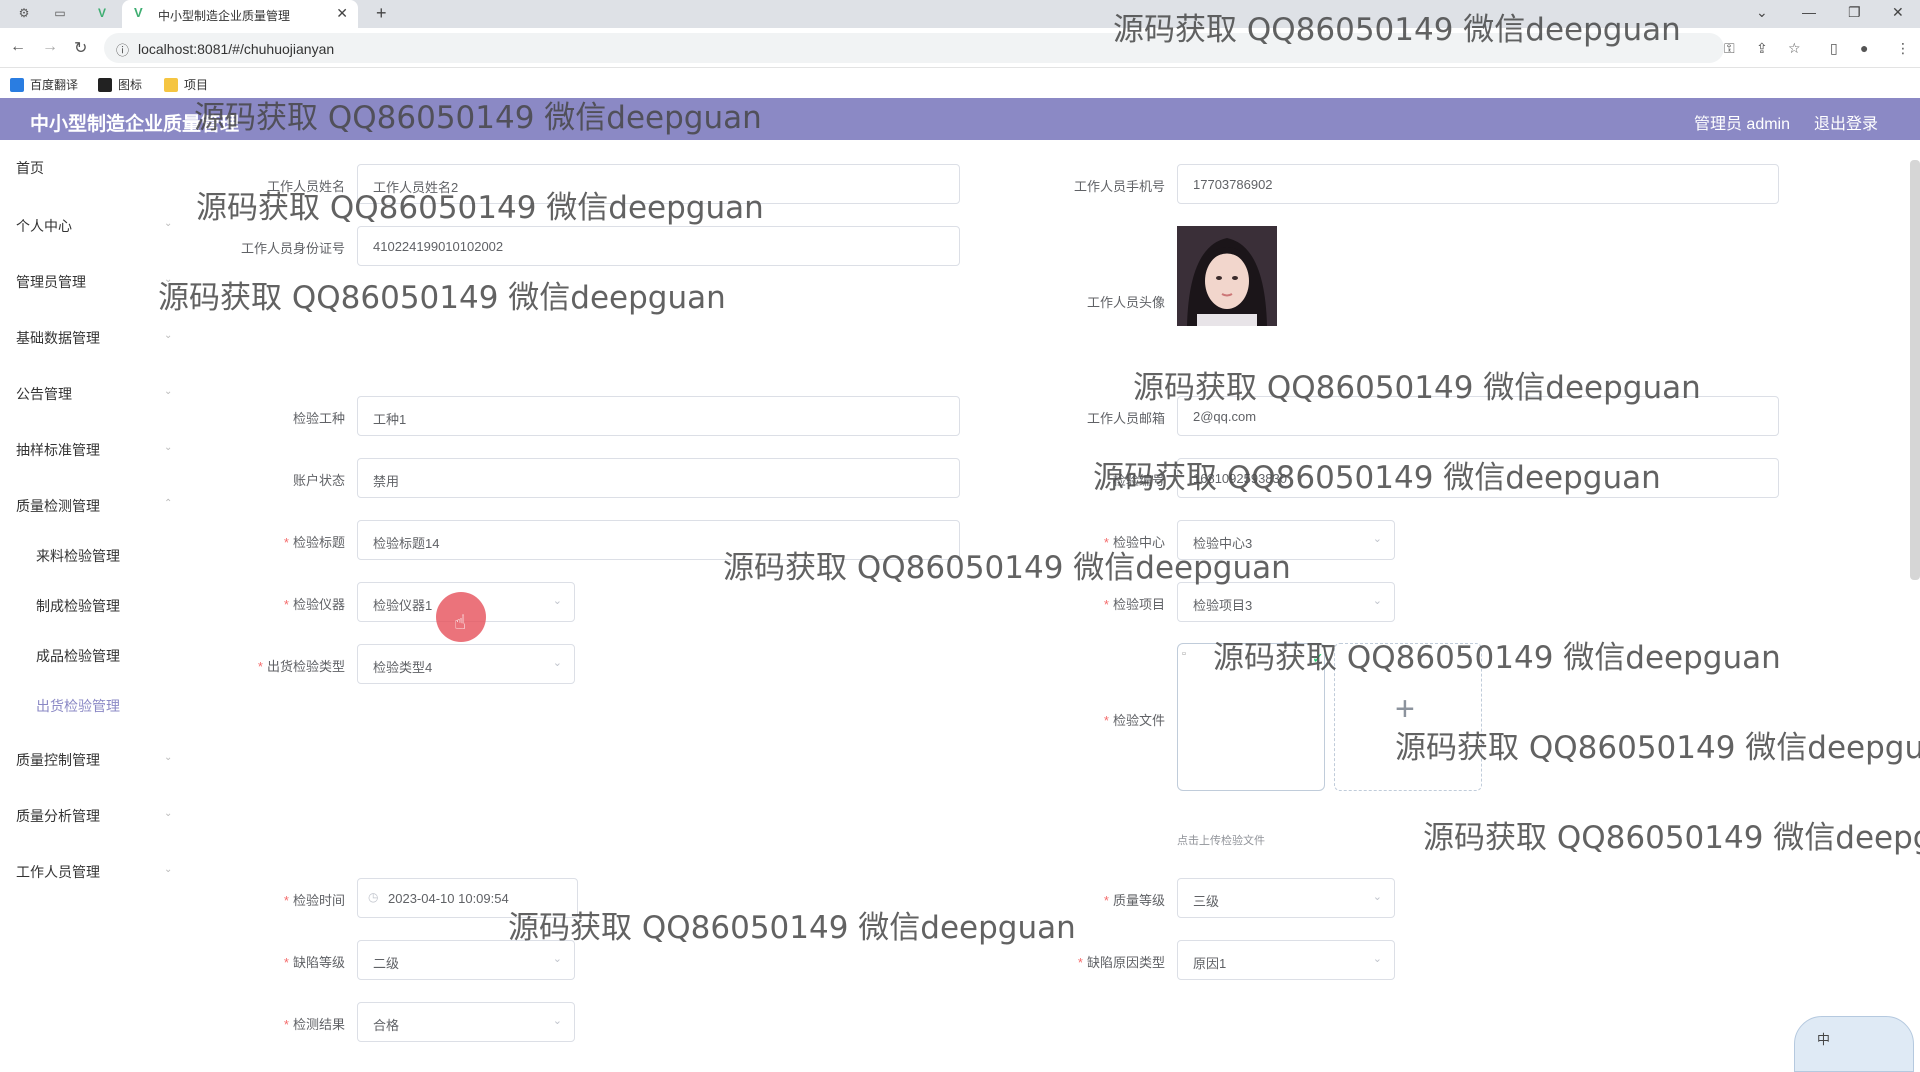 Image resolution: width=1920 pixels, height=1072 pixels. I want to click on ime-floating-widget: 中, so click(1854, 1044).